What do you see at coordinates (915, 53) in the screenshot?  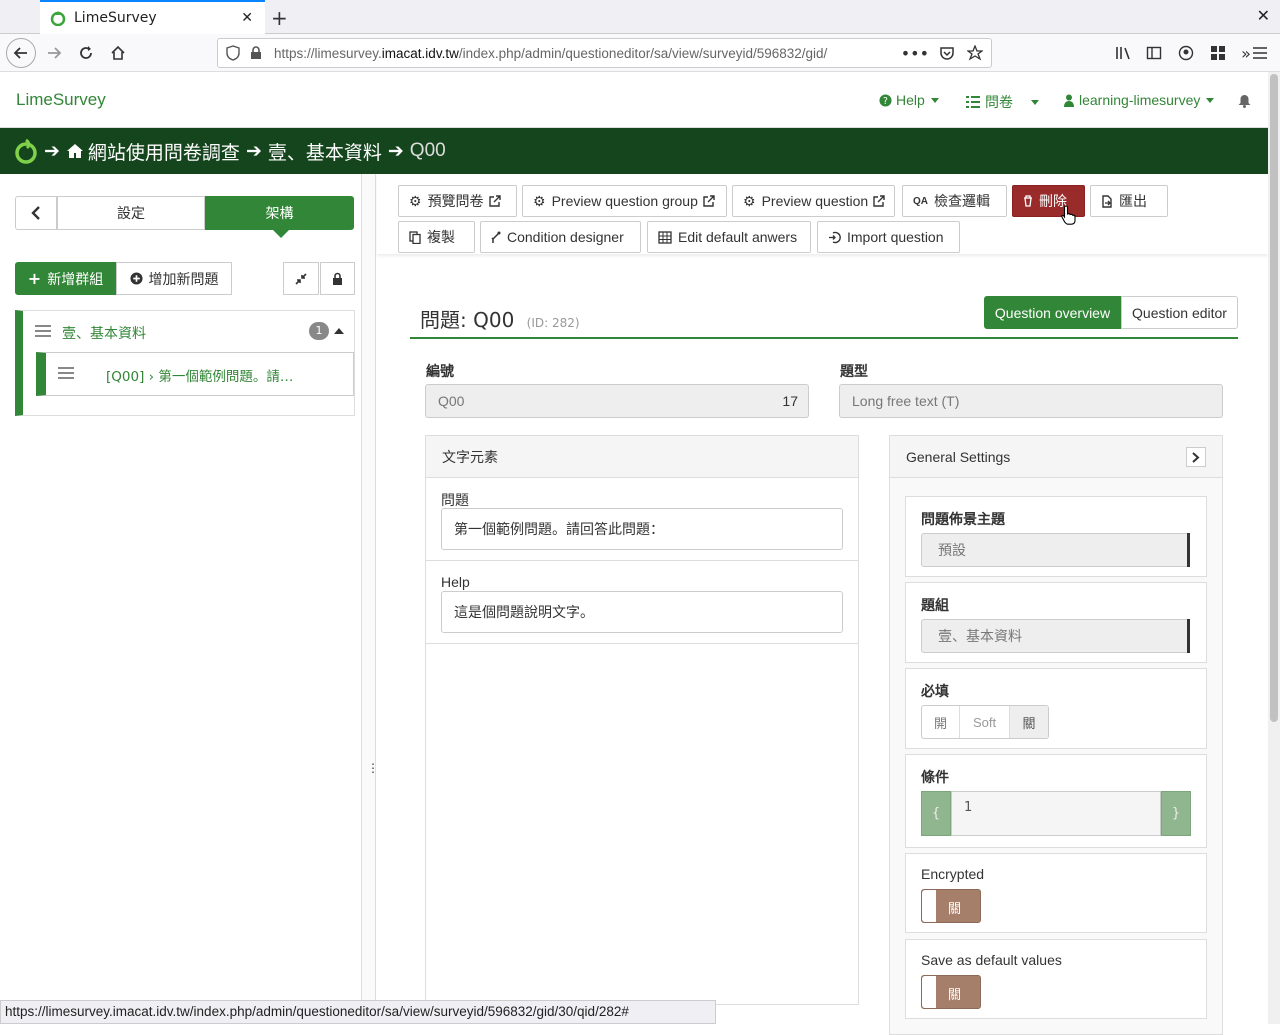 I see `page-actions-icon: •••` at bounding box center [915, 53].